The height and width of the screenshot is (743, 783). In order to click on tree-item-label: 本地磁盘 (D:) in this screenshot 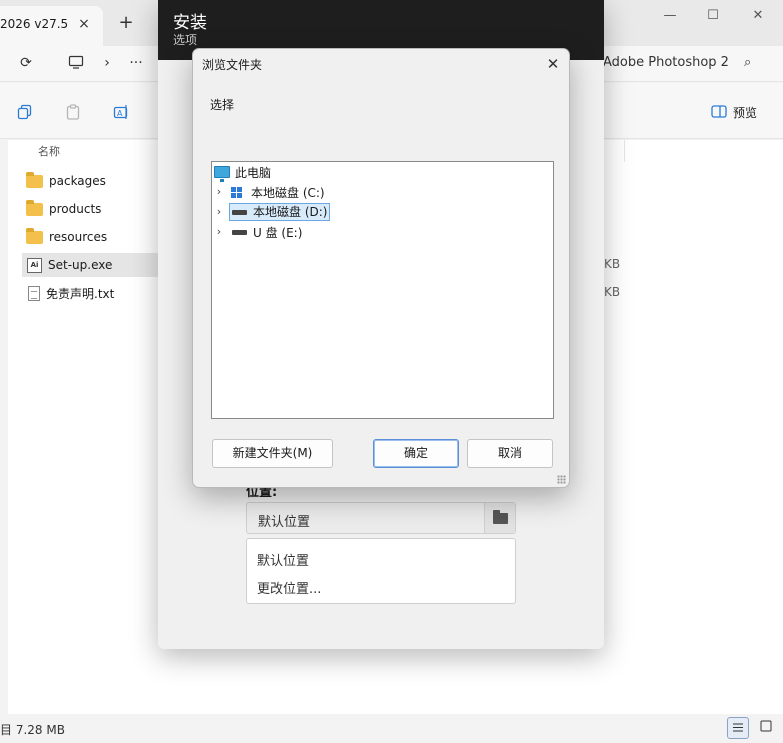, I will do `click(290, 212)`.